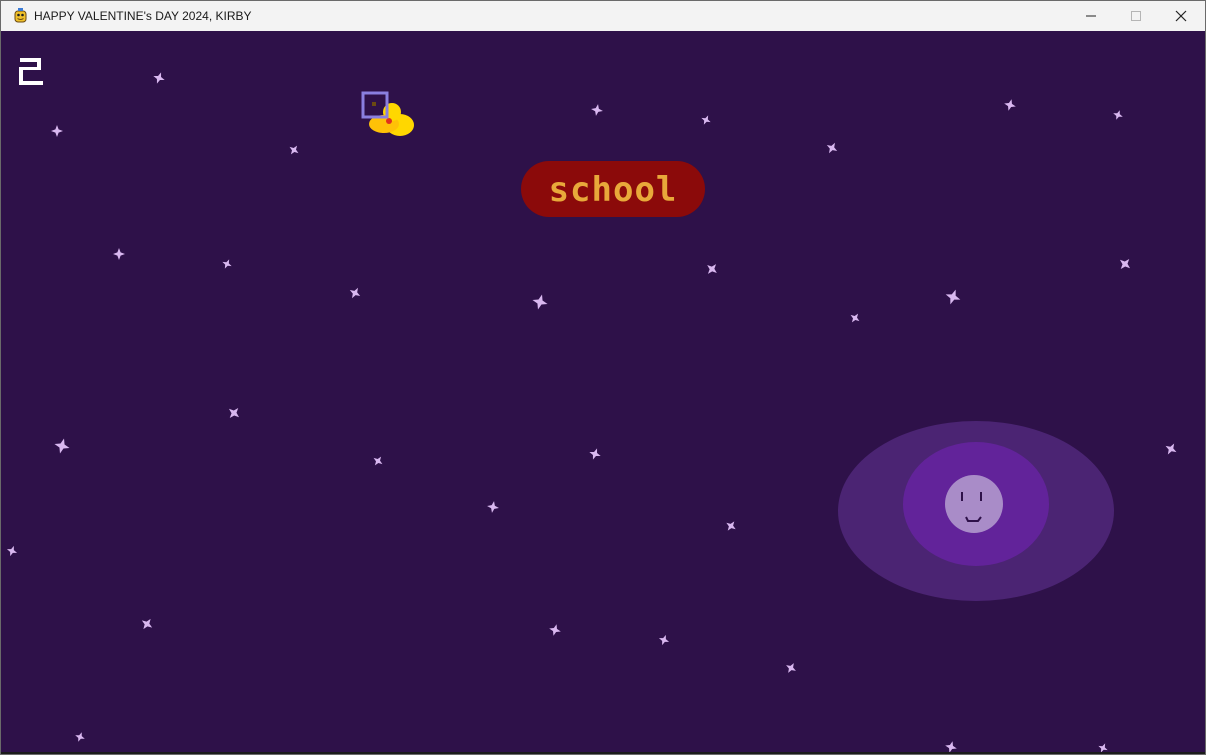 This screenshot has height=755, width=1206. I want to click on target-word: school, so click(613, 190).